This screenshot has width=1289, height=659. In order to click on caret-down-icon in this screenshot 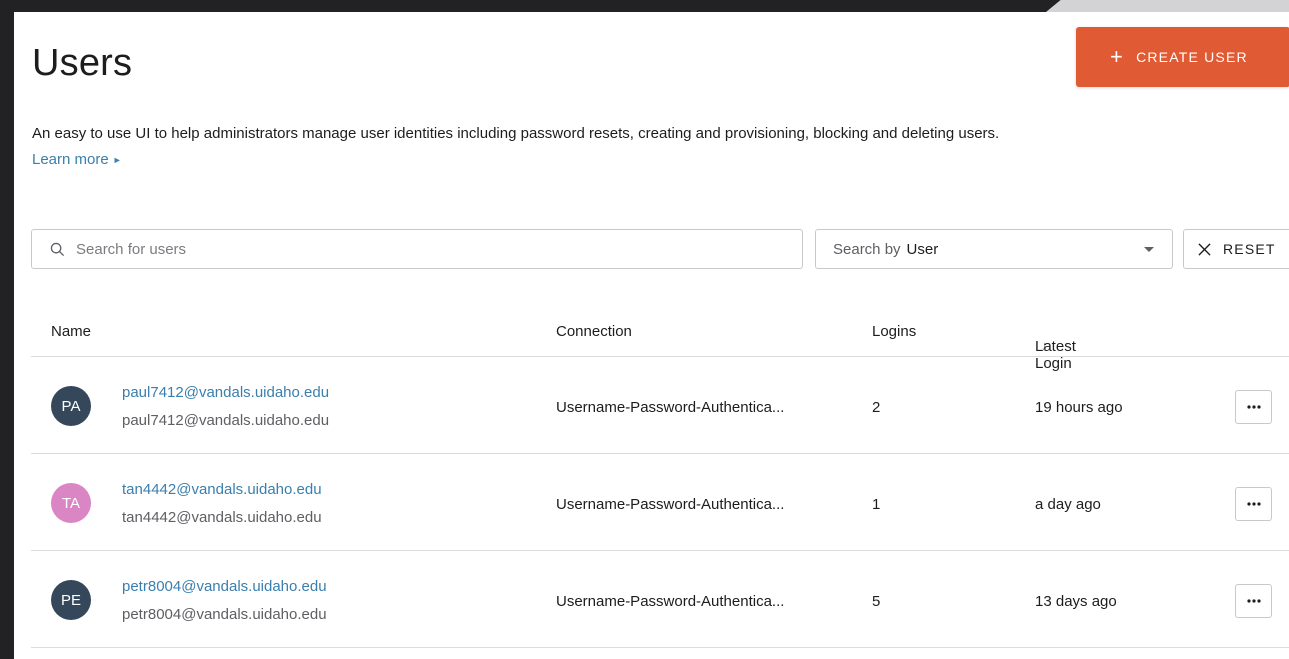, I will do `click(1149, 249)`.